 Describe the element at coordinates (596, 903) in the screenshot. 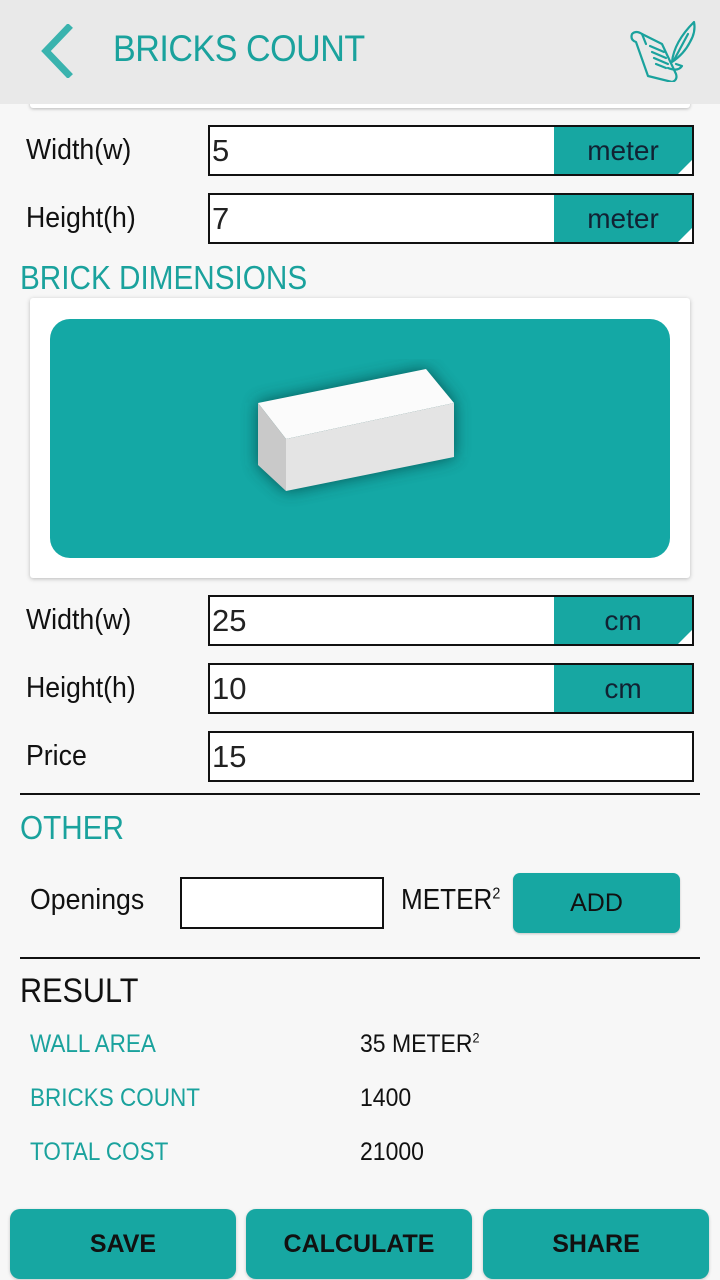

I see `add-opening-button: ADD` at that location.